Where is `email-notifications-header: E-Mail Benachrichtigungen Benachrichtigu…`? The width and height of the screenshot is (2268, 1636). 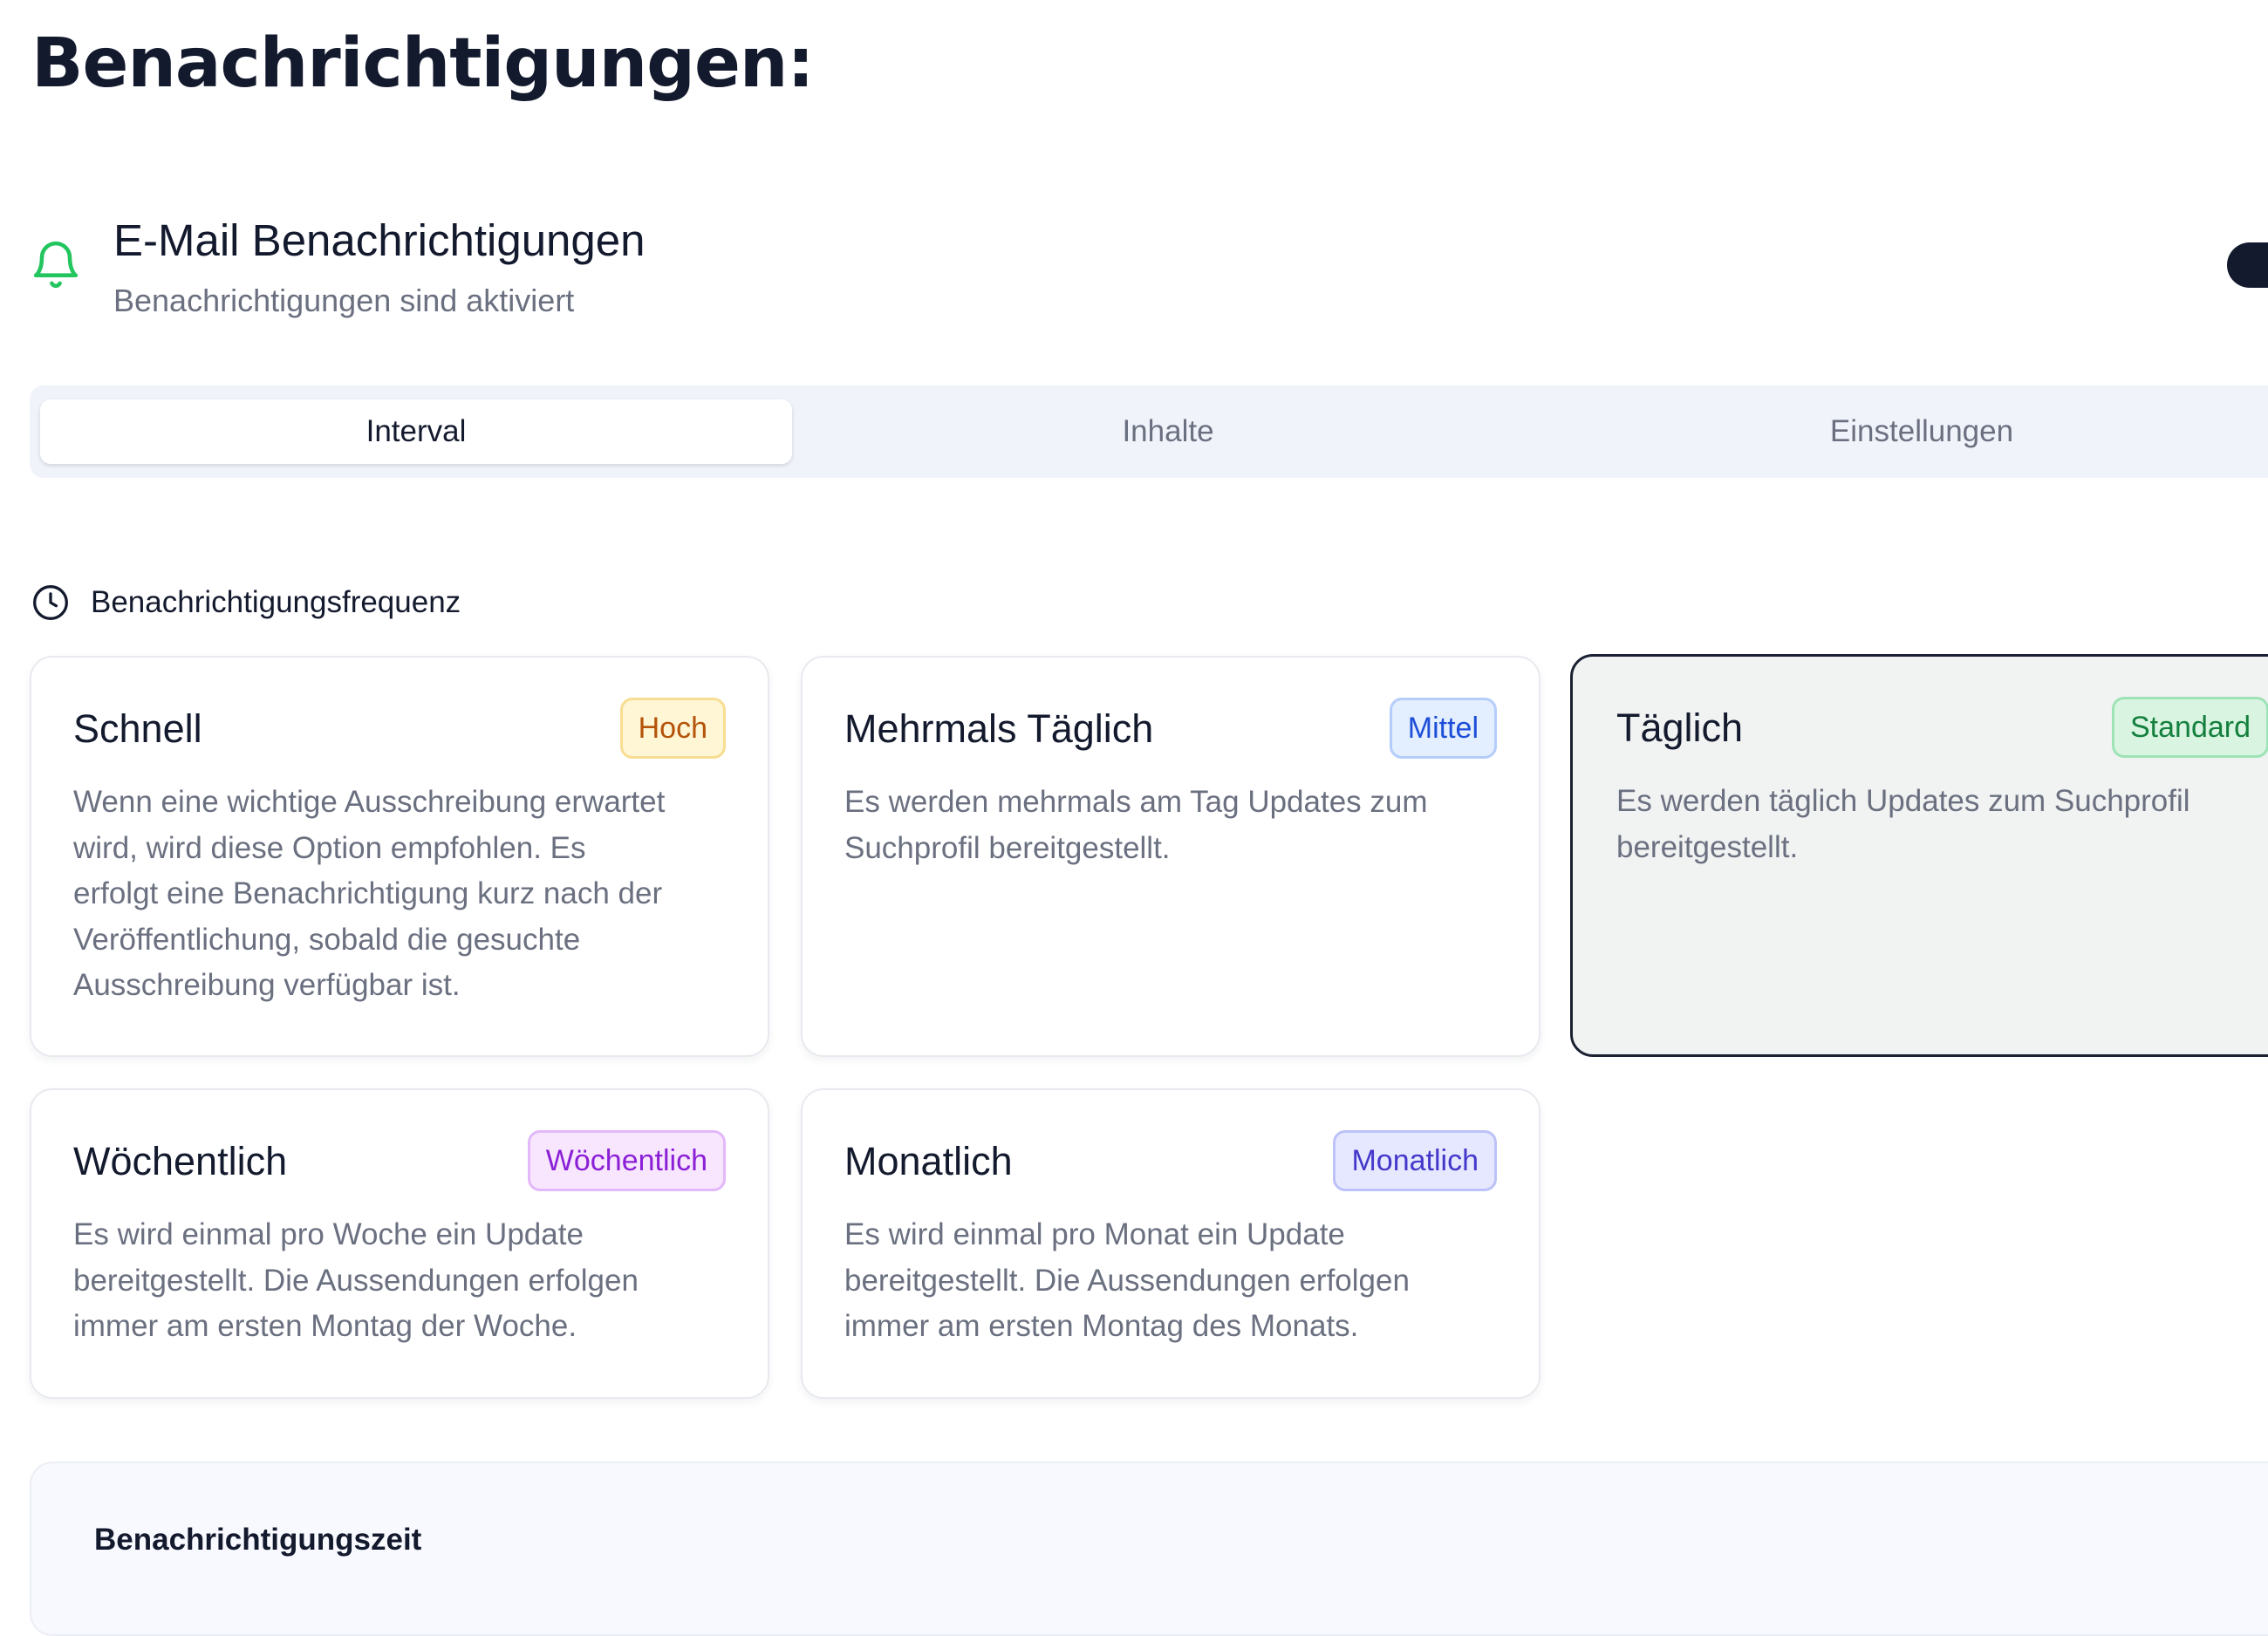
email-notifications-header: E-Mail Benachrichtigungen Benachrichtigu… is located at coordinates (1139, 271).